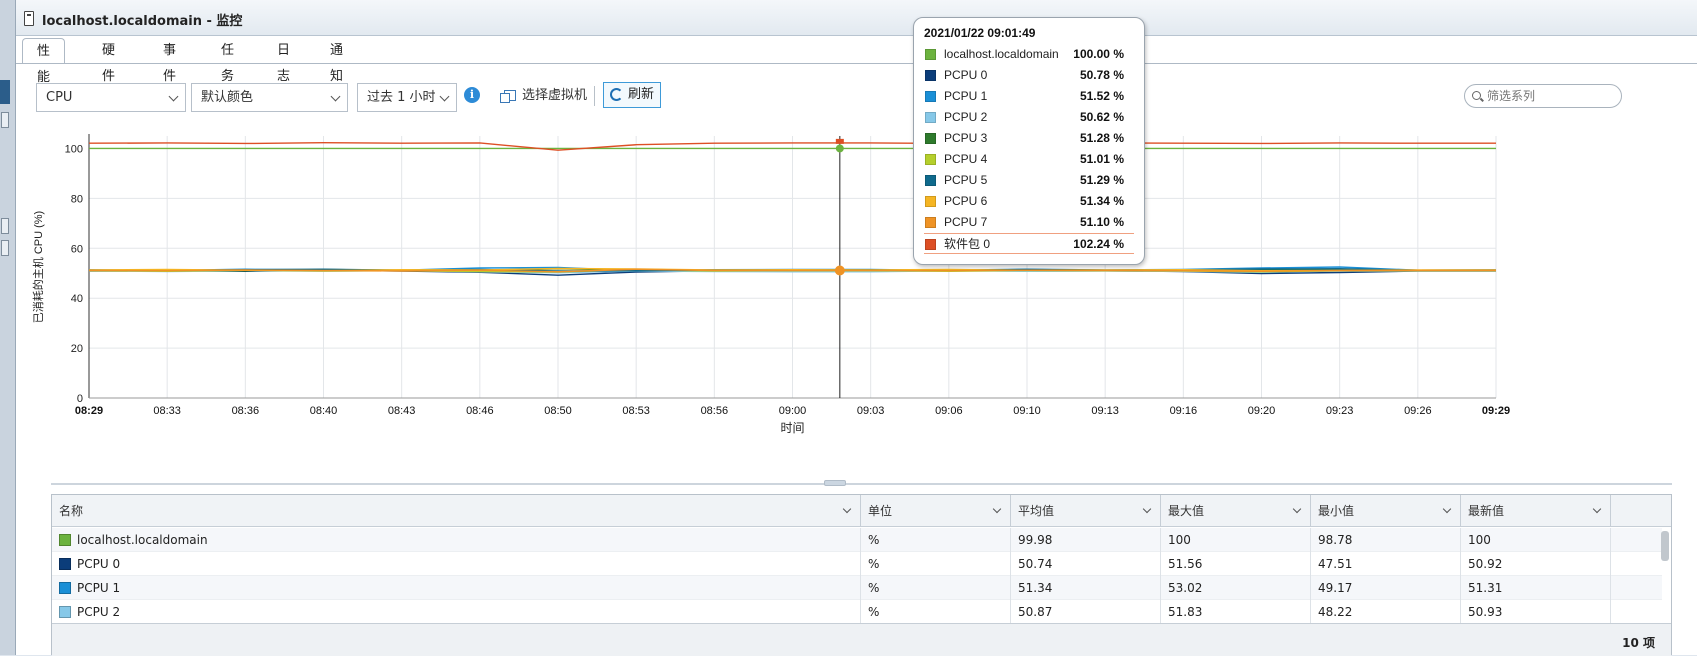  I want to click on y-tick-label: 0, so click(80, 399).